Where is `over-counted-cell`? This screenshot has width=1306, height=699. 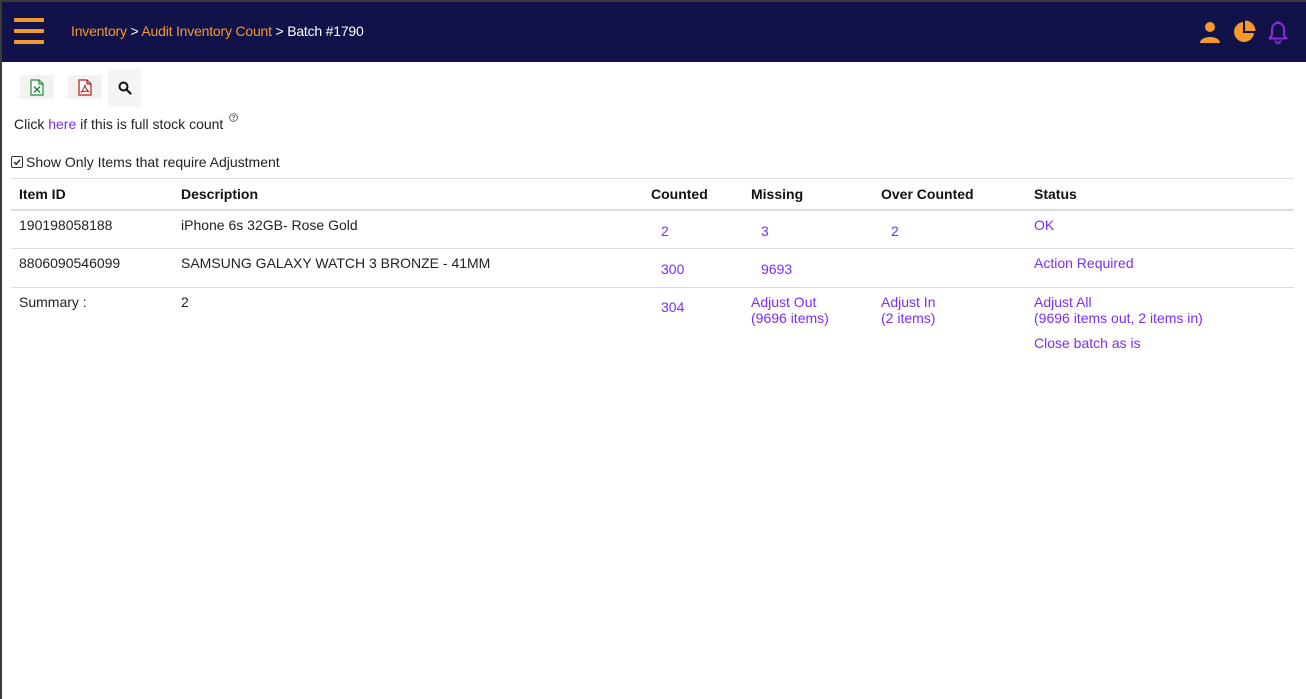
over-counted-cell is located at coordinates (949, 268).